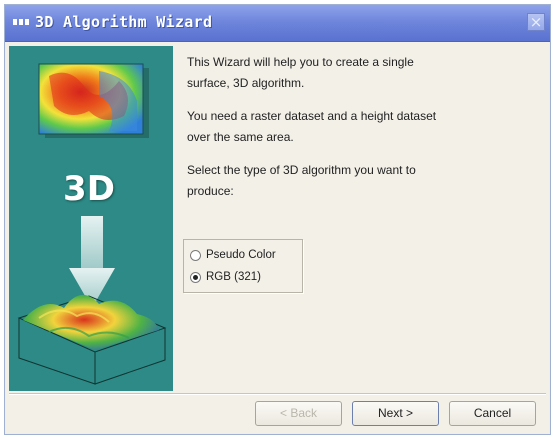 This screenshot has height=437, width=553. Describe the element at coordinates (195, 277) in the screenshot. I see `radio-button-selected` at that location.